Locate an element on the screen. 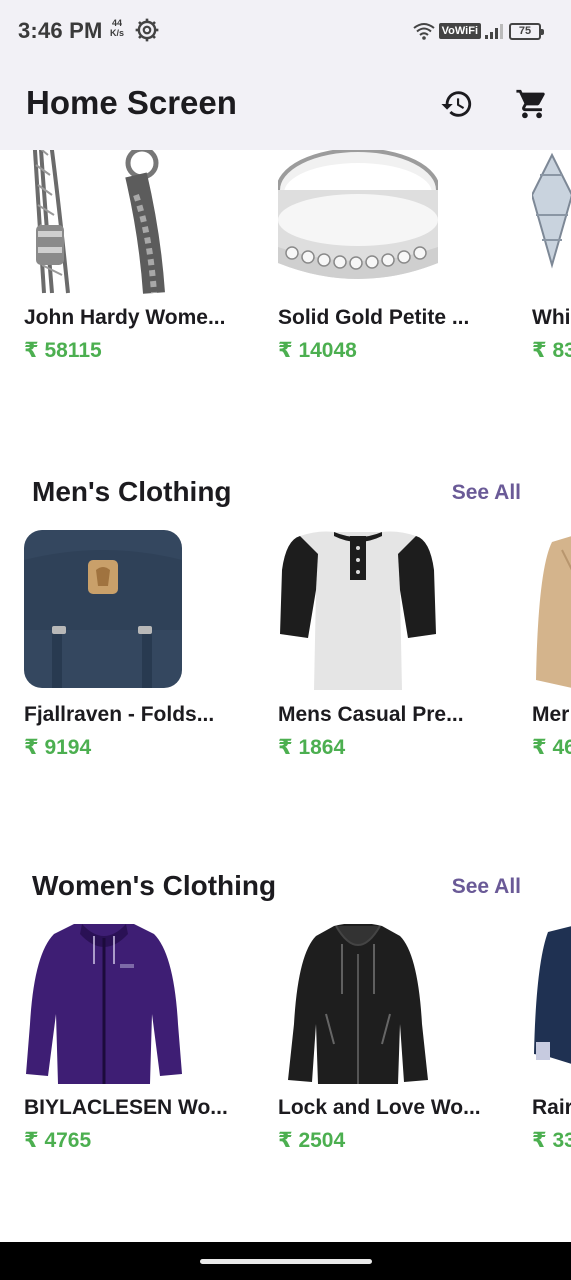 The image size is (571, 1280). product-card: BIYLACLESEN Wo... ₹ 4765 is located at coordinates (129, 1038).